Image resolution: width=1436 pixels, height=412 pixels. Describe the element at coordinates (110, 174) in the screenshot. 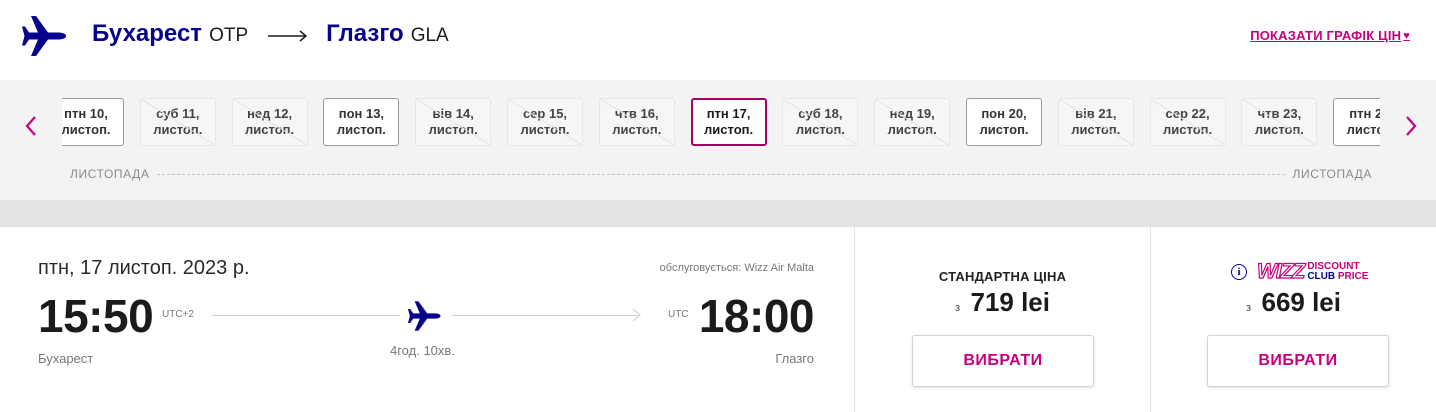

I see `month-label-left: ЛИСТОПАДА` at that location.